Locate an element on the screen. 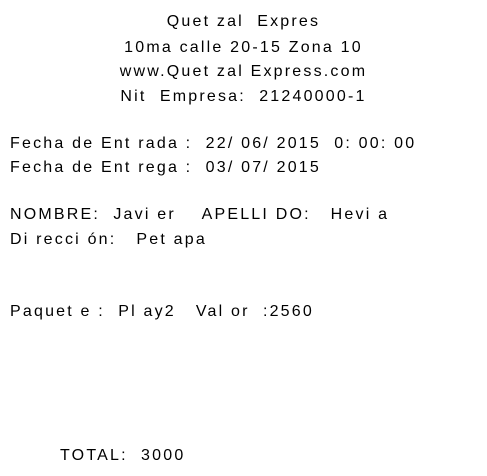 This screenshot has width=487, height=476. company-website: www.Quet zal Express.com is located at coordinates (243, 71).